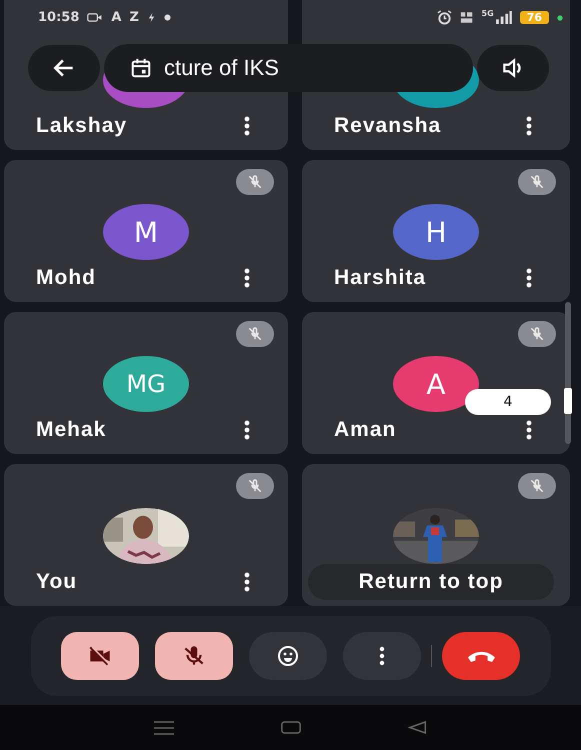  I want to click on participant-name: You, so click(57, 582).